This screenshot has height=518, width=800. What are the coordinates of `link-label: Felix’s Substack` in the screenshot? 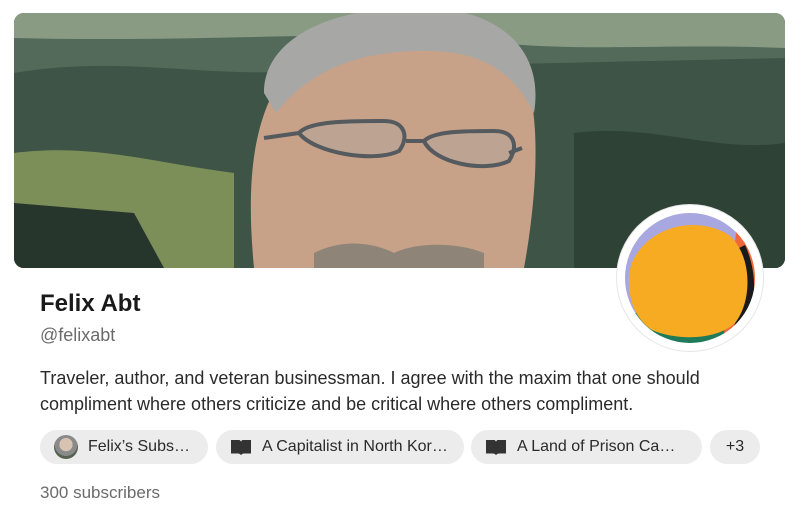 It's located at (141, 446).